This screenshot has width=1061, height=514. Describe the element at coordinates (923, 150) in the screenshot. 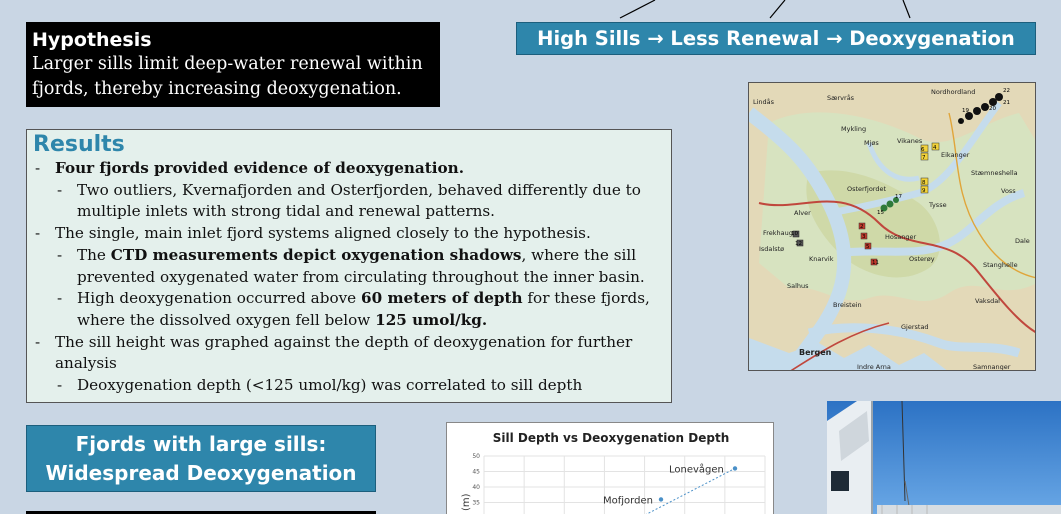

I see `station-6: 6` at that location.